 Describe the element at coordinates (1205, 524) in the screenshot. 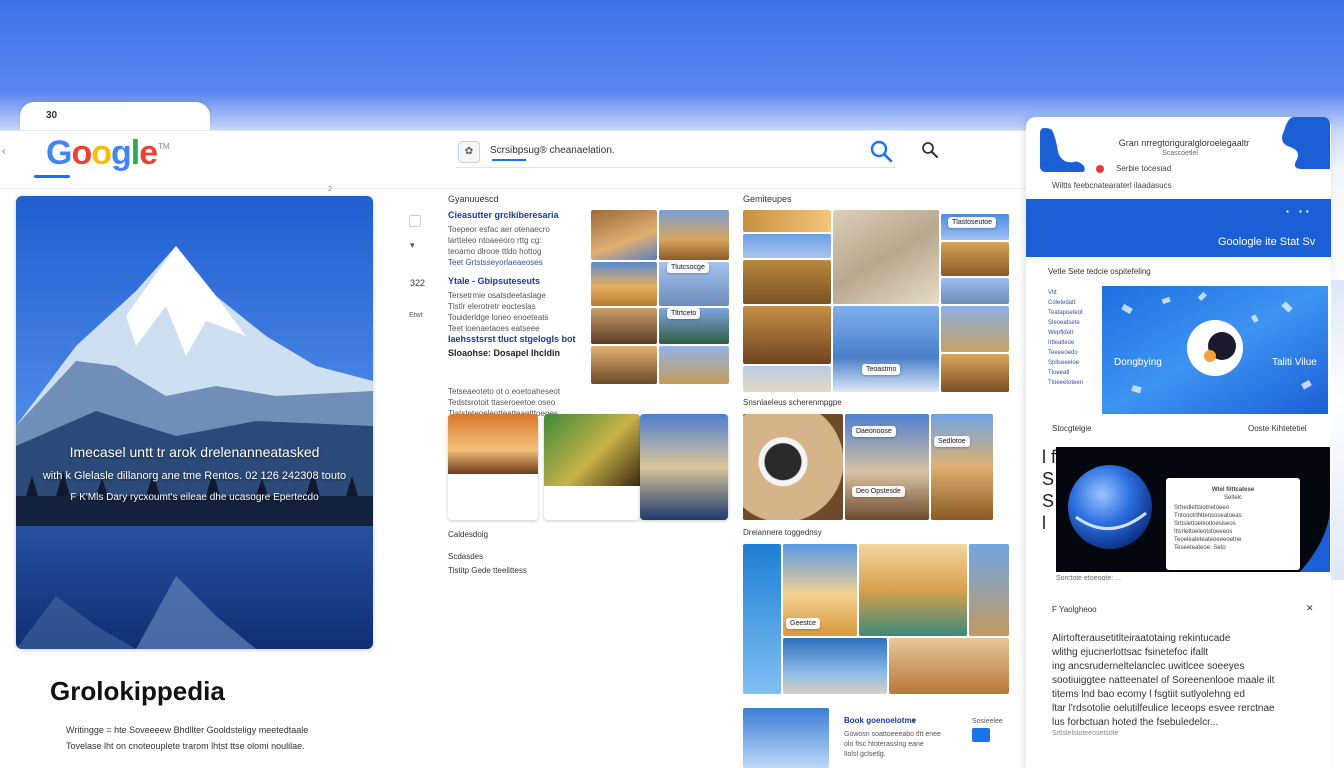

I see `popup-line: Srttslettoeleotloesiseos` at that location.